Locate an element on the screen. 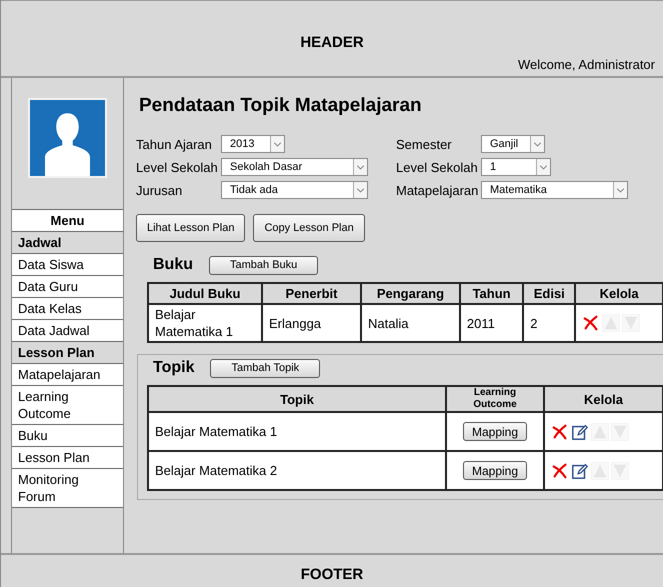 The height and width of the screenshot is (587, 663). table-cell: Belajar Matematika 2 is located at coordinates (297, 470).